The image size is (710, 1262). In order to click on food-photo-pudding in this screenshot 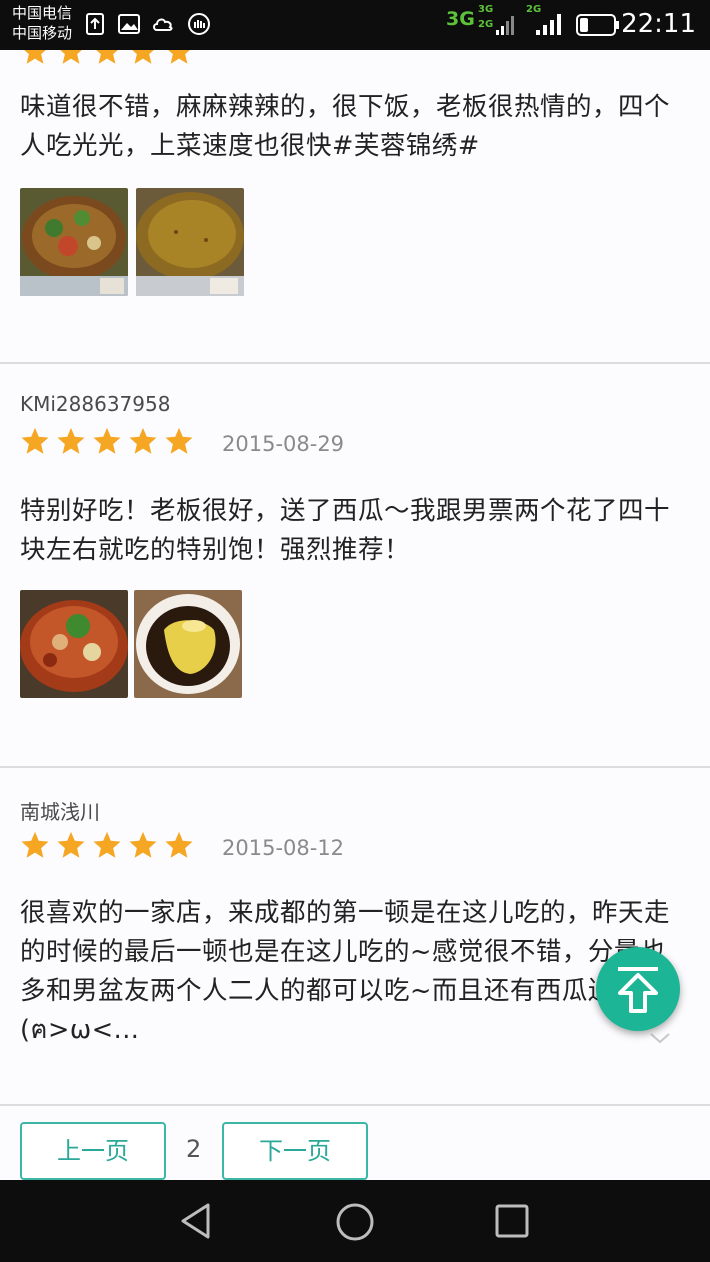, I will do `click(188, 644)`.